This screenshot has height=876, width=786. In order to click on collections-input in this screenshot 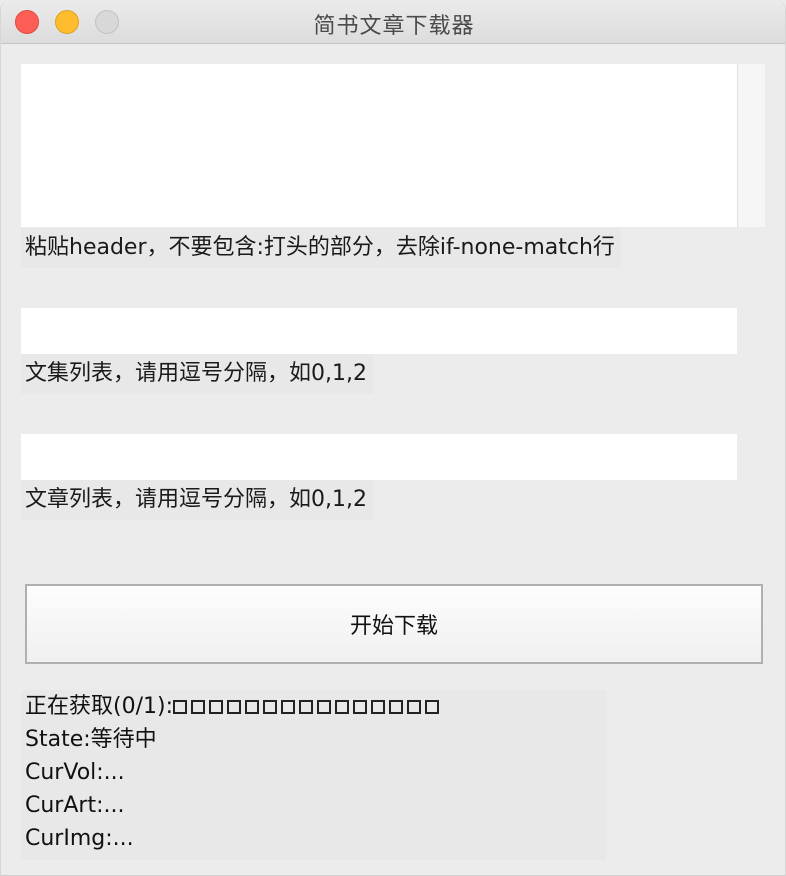, I will do `click(379, 331)`.